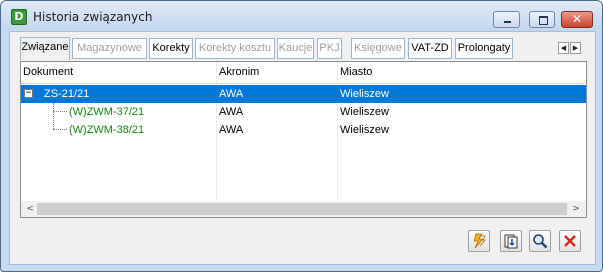  What do you see at coordinates (301, 16) in the screenshot?
I see `title-bar: D Historia związanych ✕` at bounding box center [301, 16].